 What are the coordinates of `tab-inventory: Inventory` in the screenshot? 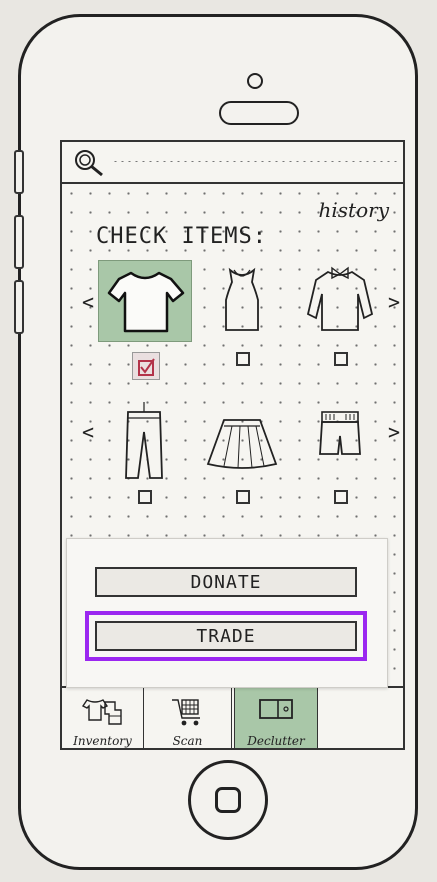 It's located at (103, 718).